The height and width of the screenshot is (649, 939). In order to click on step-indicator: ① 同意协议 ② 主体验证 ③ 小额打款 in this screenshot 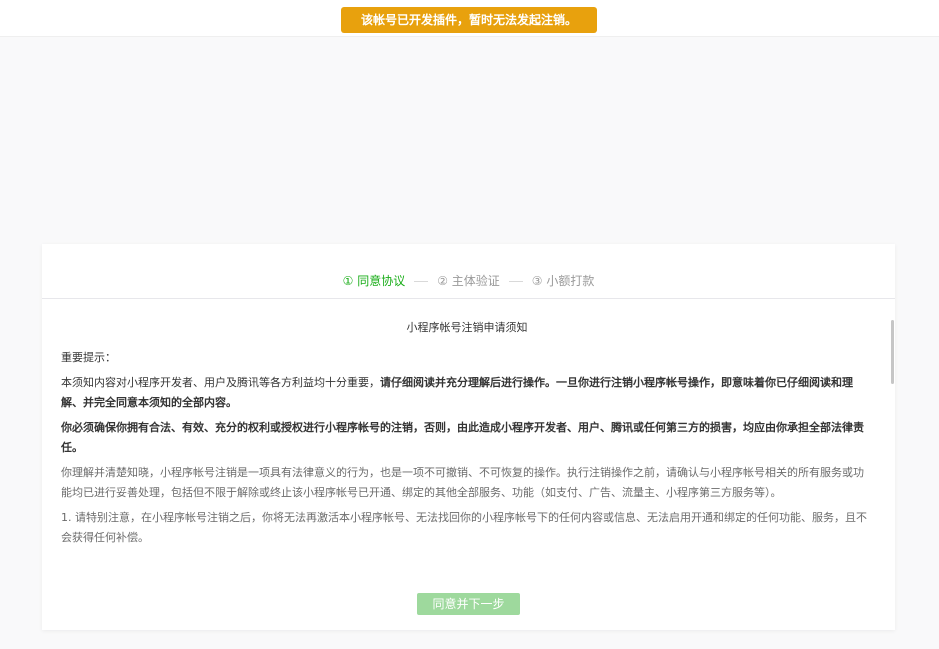, I will do `click(468, 280)`.